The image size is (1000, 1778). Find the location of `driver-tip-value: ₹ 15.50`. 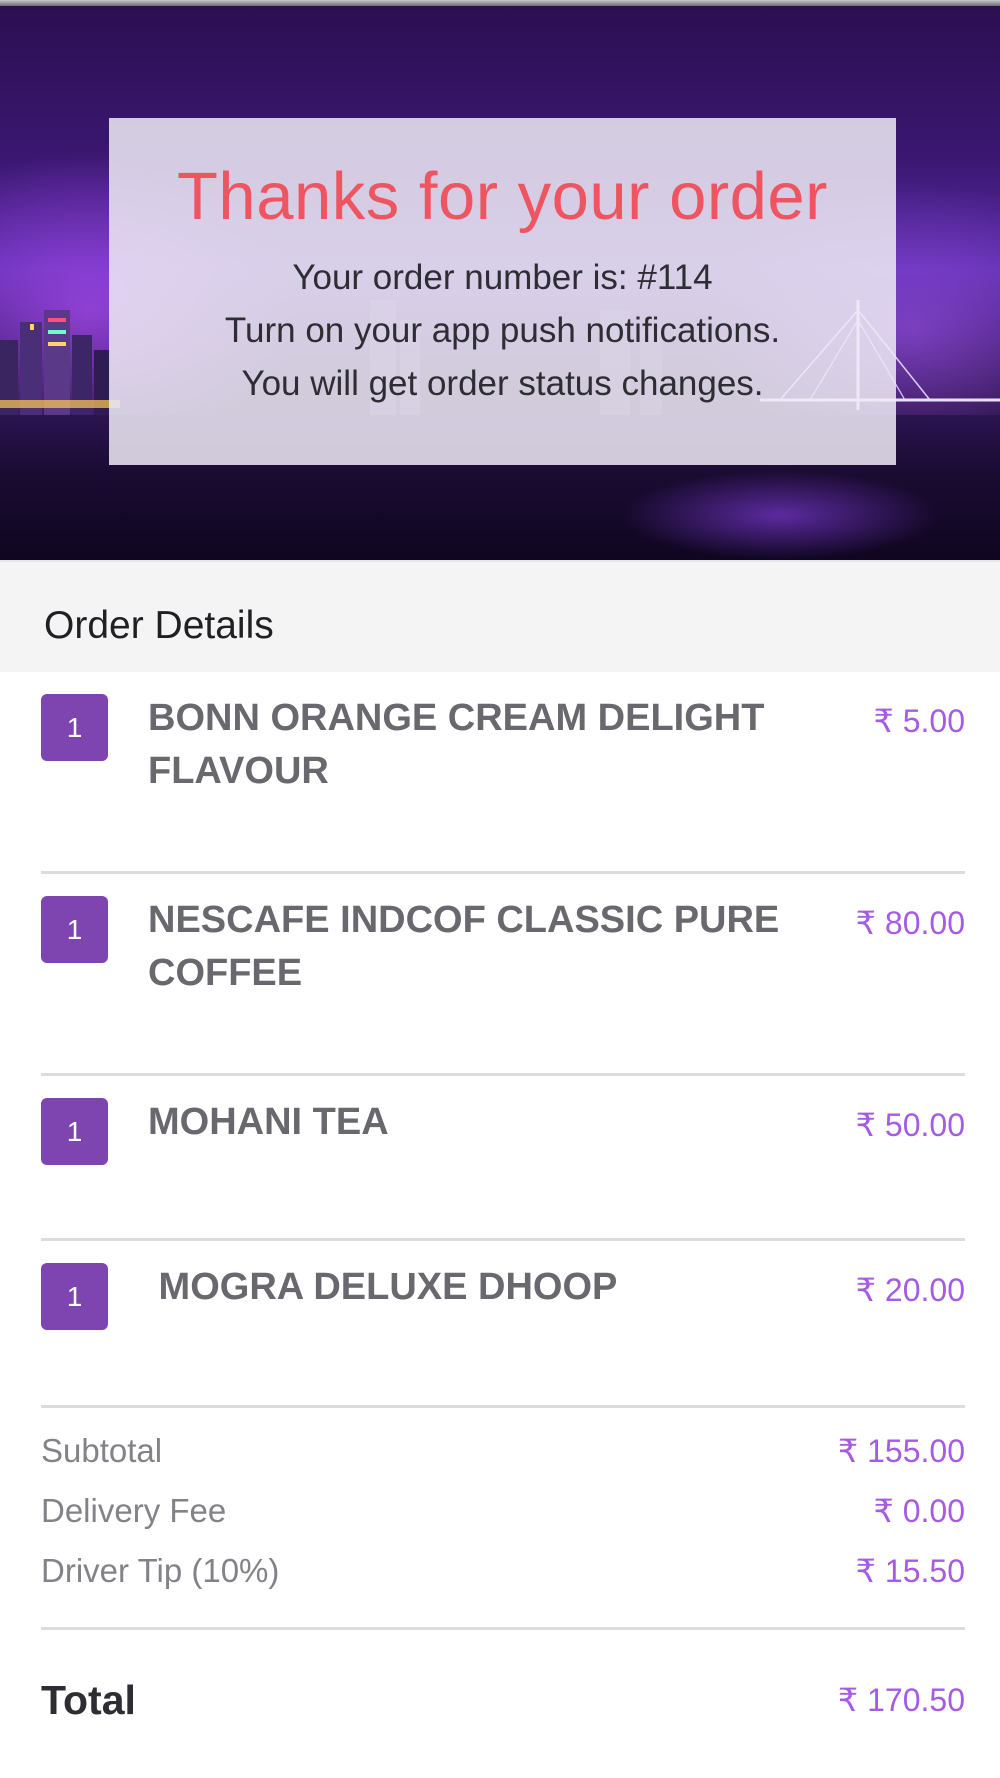

driver-tip-value: ₹ 15.50 is located at coordinates (910, 1571).